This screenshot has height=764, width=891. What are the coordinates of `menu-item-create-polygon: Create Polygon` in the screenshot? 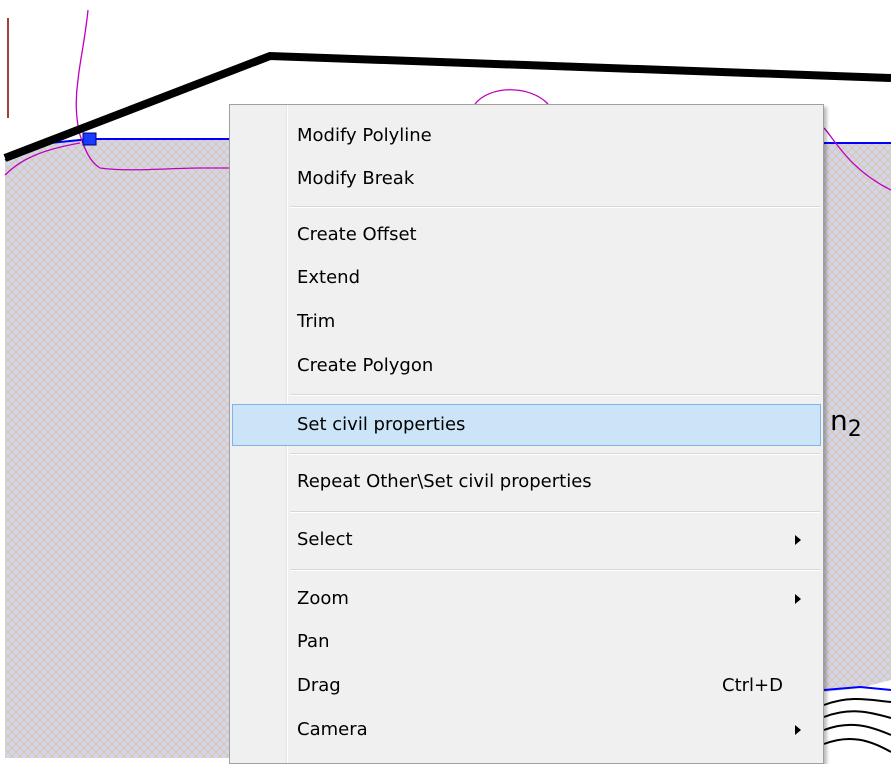 It's located at (526, 366).